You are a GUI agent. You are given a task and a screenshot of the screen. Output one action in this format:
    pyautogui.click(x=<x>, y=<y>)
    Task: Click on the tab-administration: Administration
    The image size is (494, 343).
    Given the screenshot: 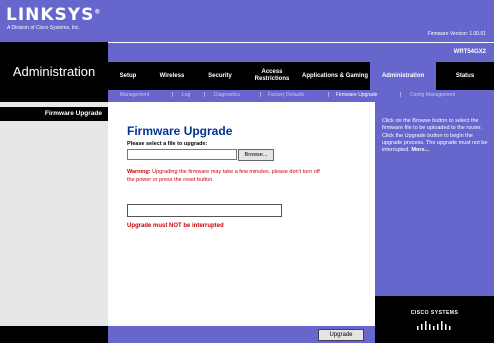 What is the action you would take?
    pyautogui.click(x=403, y=76)
    